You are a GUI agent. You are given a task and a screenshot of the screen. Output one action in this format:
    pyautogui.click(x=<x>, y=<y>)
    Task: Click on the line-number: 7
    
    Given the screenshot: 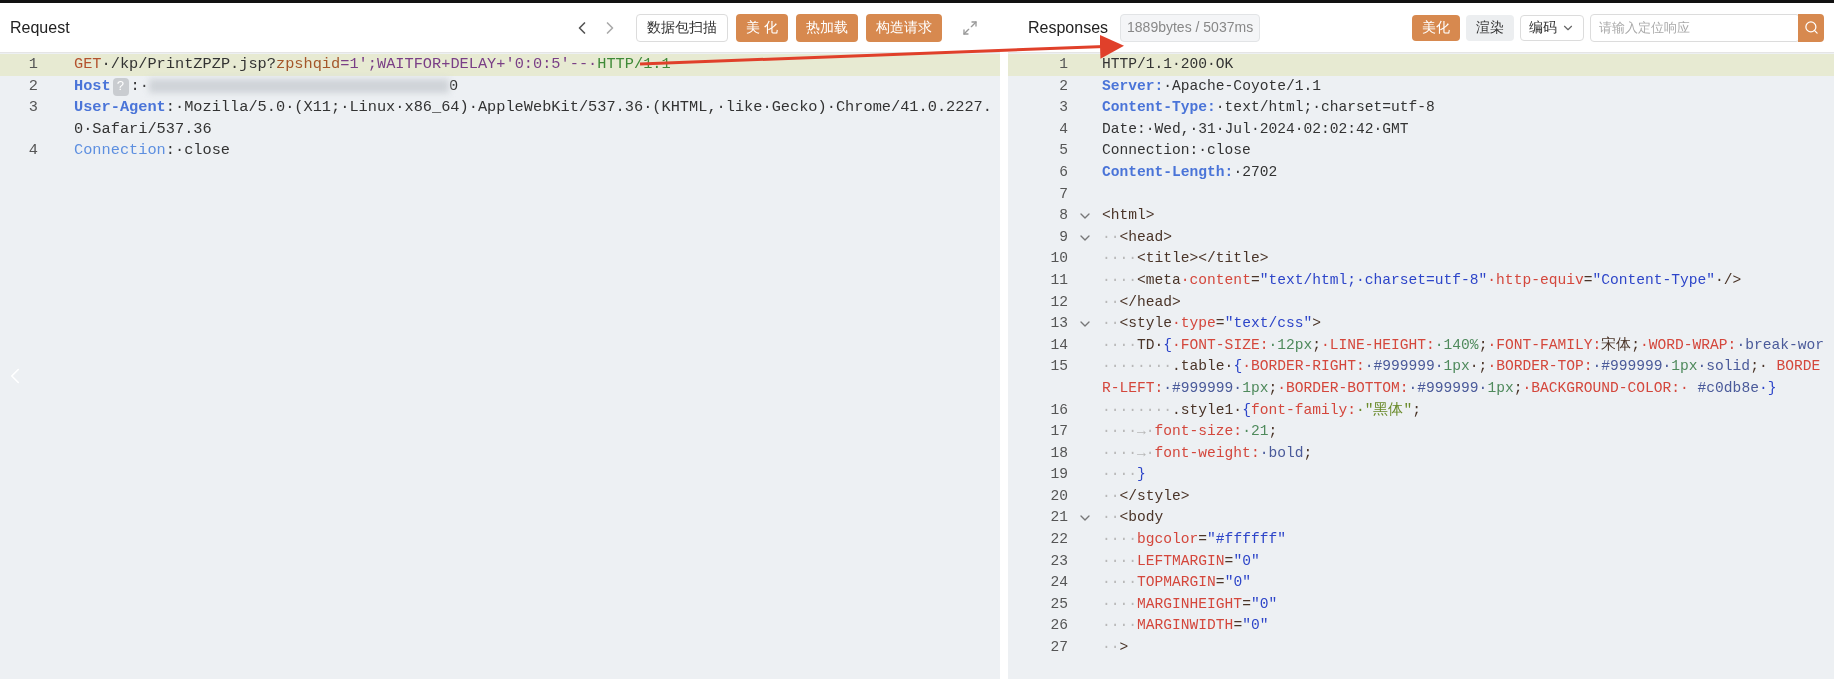 What is the action you would take?
    pyautogui.click(x=1063, y=194)
    